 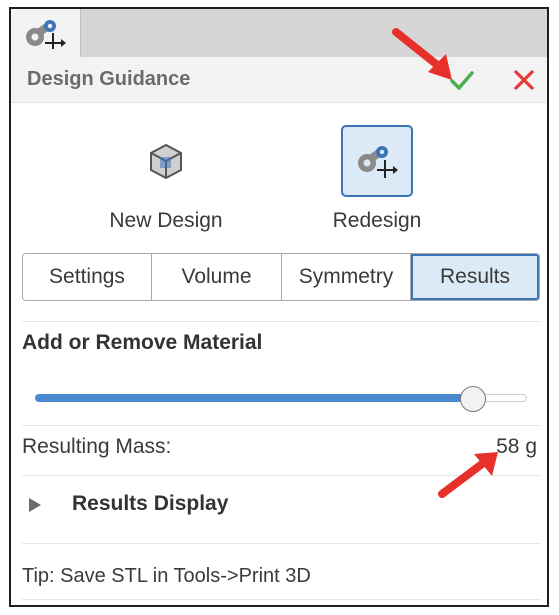 I want to click on new-design-option: New Design, so click(x=166, y=179).